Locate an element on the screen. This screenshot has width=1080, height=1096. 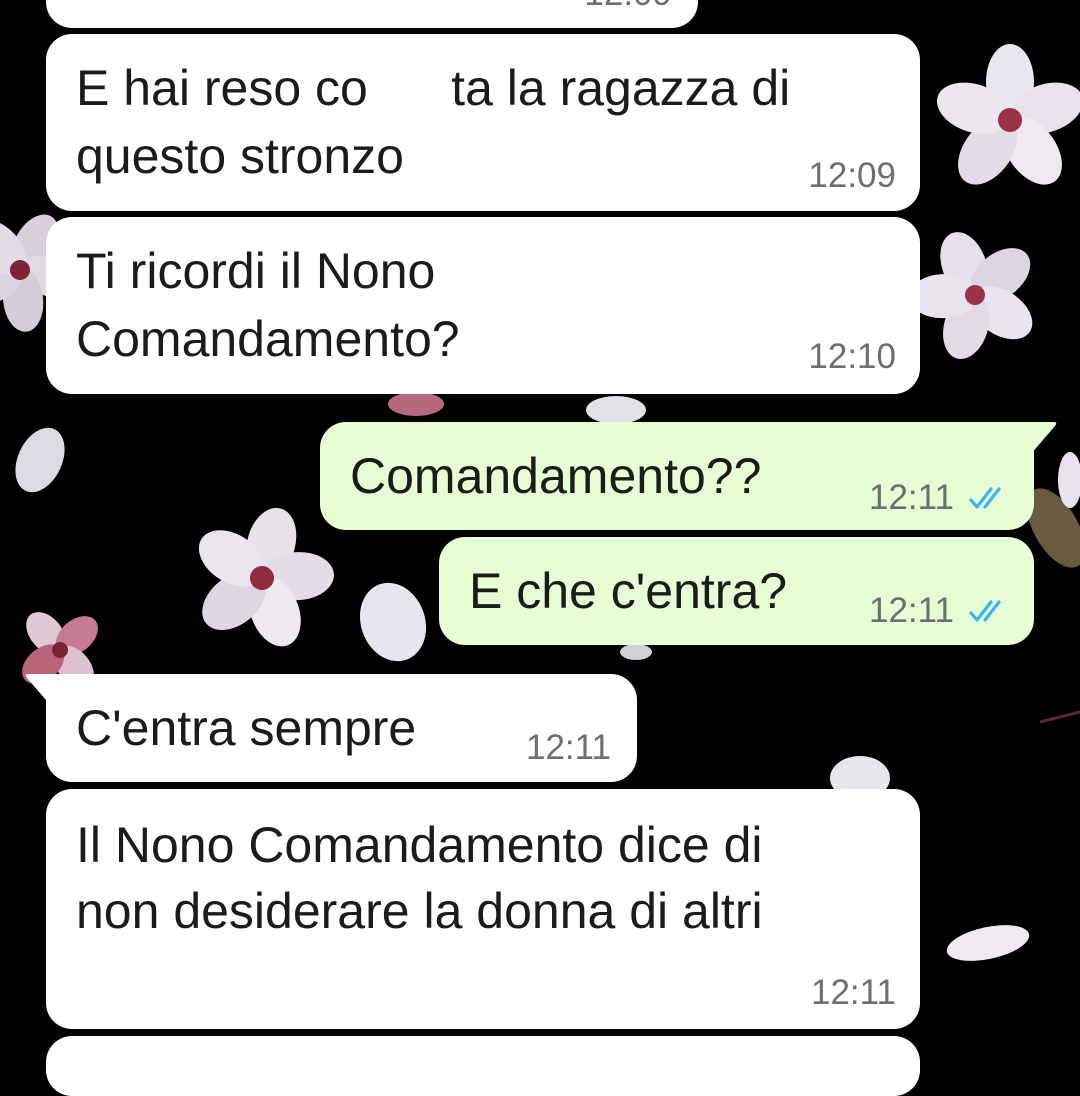
message-text-line: Comandamento?? is located at coordinates (556, 476).